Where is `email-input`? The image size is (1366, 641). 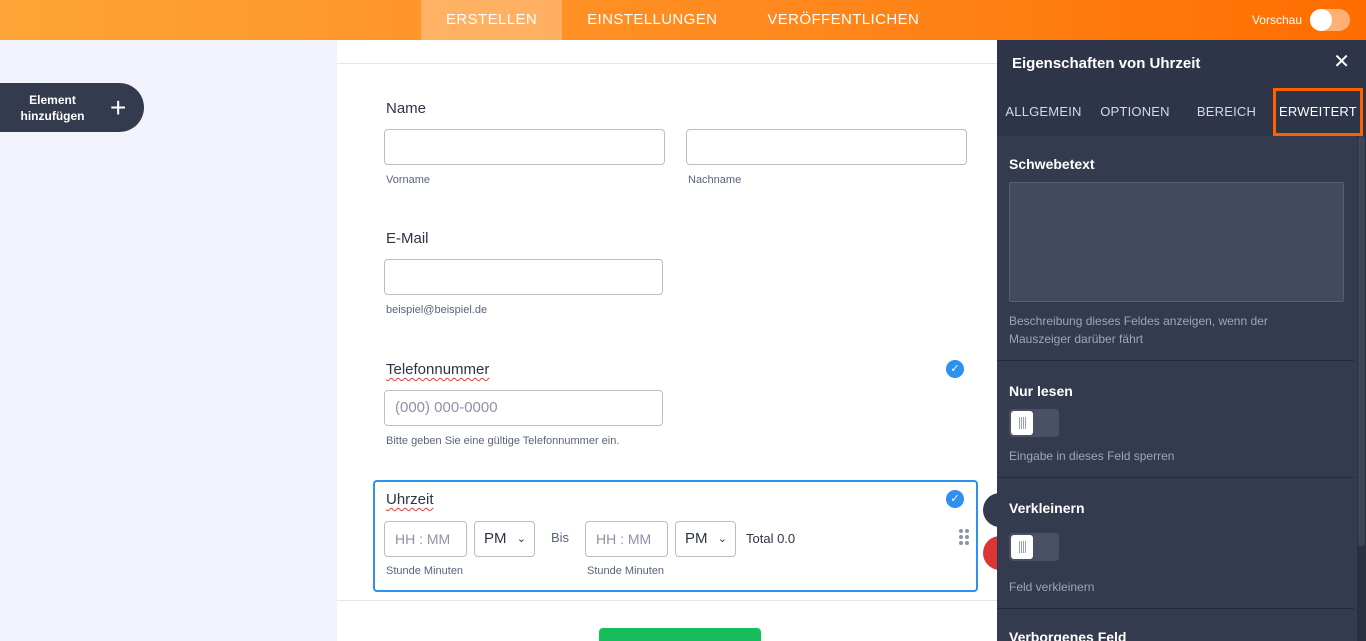 email-input is located at coordinates (523, 277).